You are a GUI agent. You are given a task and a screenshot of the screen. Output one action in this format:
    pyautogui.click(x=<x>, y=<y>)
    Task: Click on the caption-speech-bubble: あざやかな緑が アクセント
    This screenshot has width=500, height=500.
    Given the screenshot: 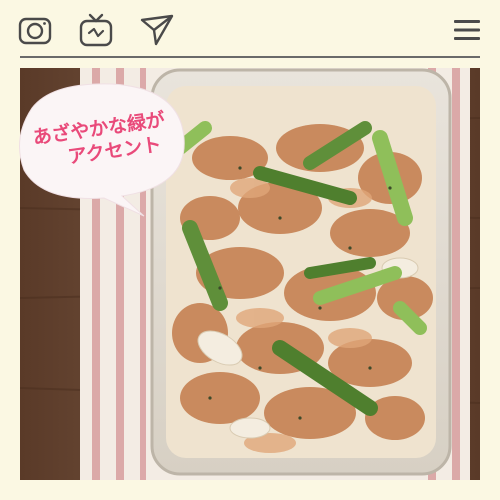 What is the action you would take?
    pyautogui.click(x=101, y=147)
    